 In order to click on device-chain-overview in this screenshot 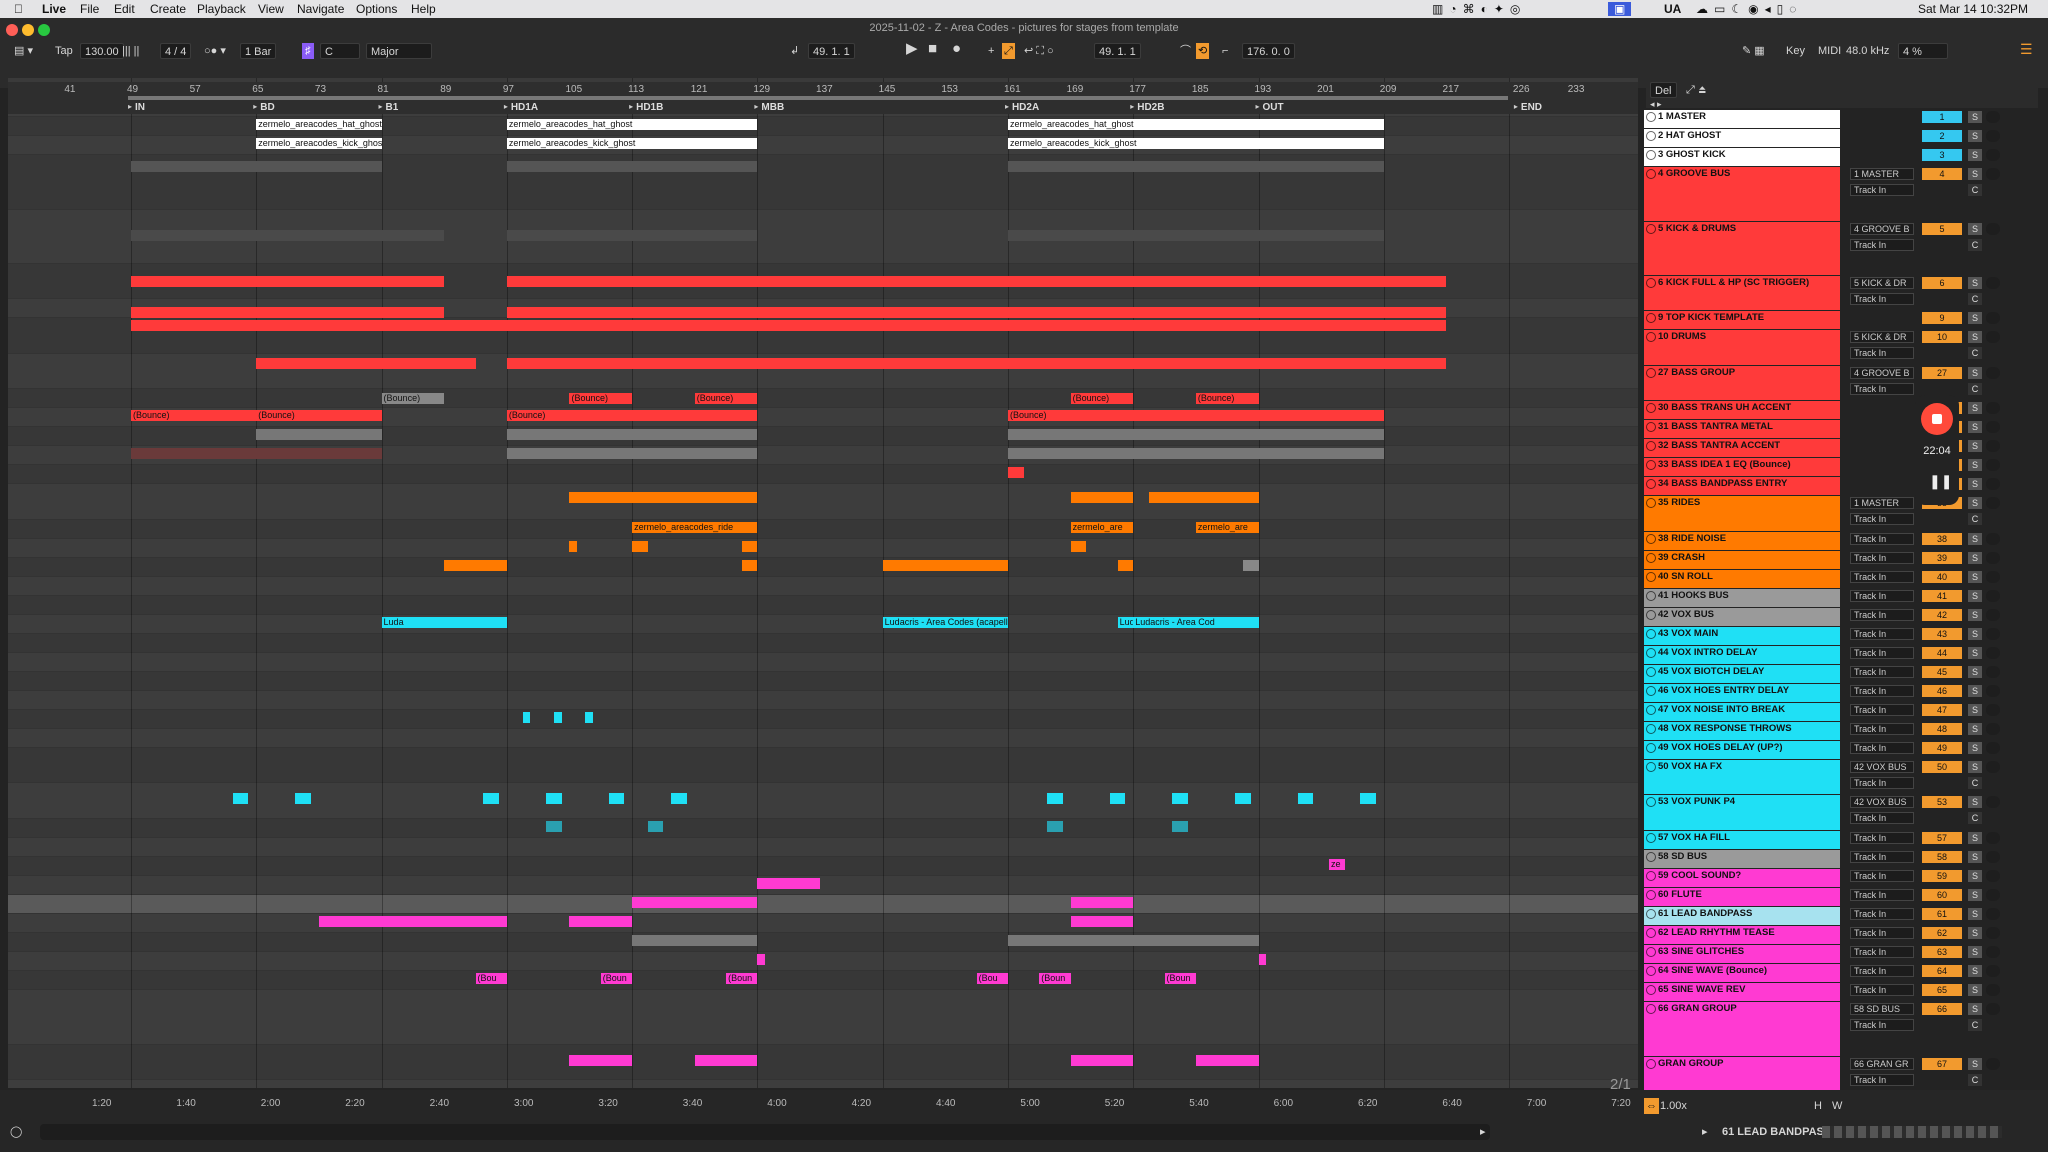, I will do `click(1912, 1132)`.